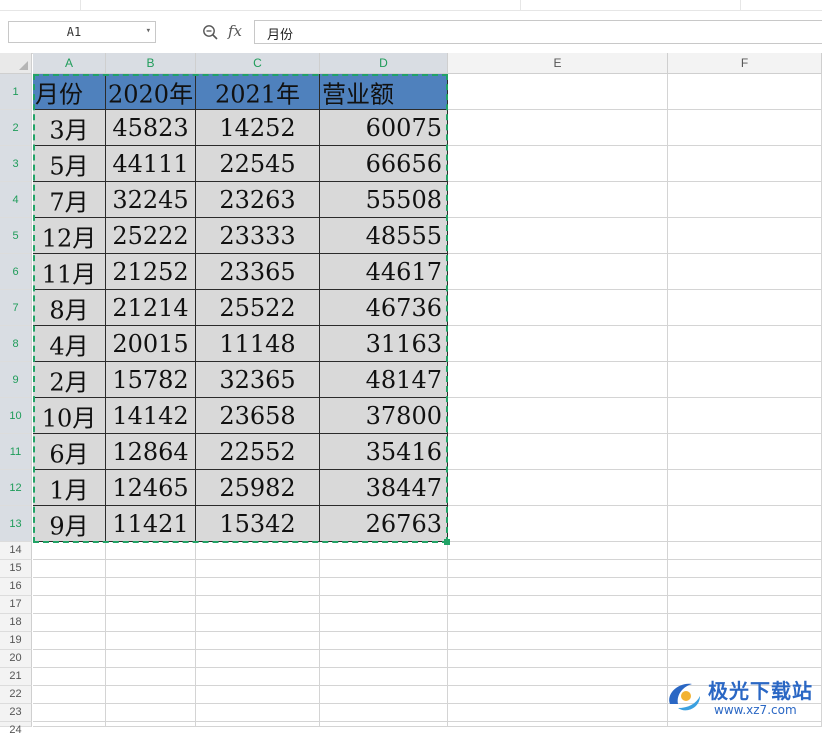 The height and width of the screenshot is (739, 822). What do you see at coordinates (384, 380) in the screenshot?
I see `cell-d9: 48147` at bounding box center [384, 380].